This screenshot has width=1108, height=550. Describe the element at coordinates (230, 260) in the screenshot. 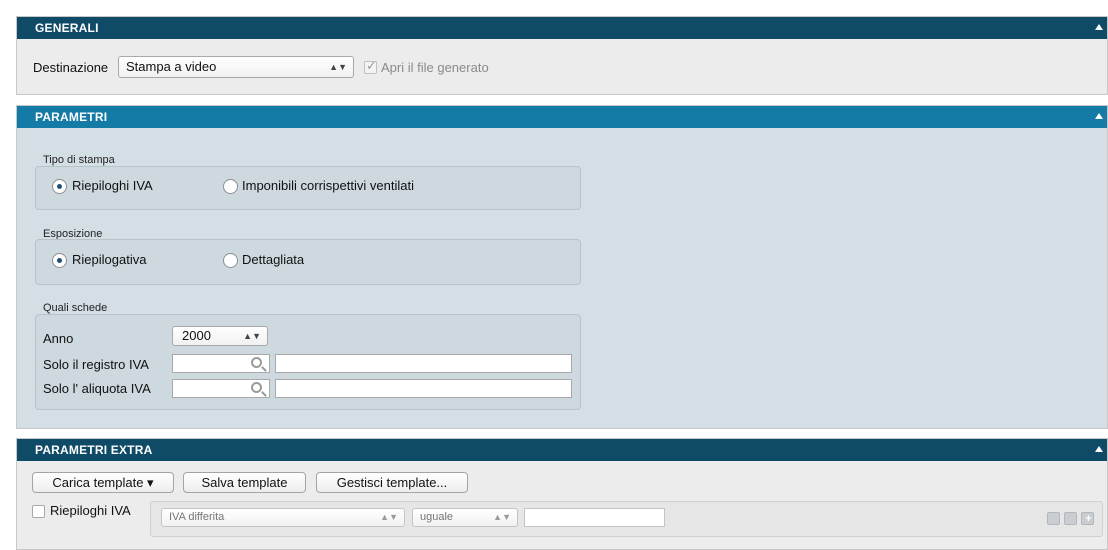

I see `radio-dettagliata` at that location.